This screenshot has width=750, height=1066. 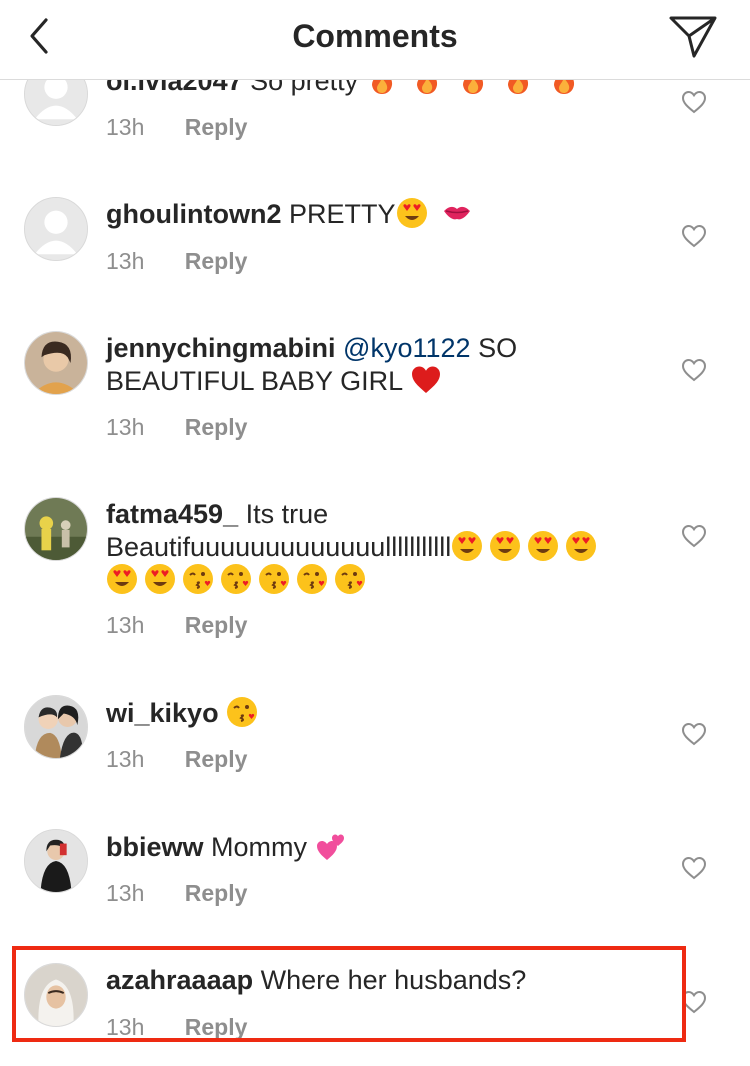 I want to click on top-bar: Comments, so click(x=375, y=40).